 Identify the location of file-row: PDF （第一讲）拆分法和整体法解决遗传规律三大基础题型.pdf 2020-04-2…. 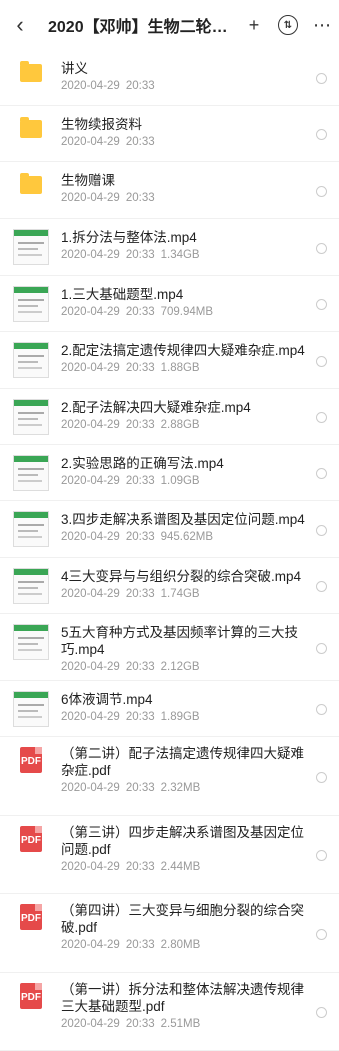
(169, 1012).